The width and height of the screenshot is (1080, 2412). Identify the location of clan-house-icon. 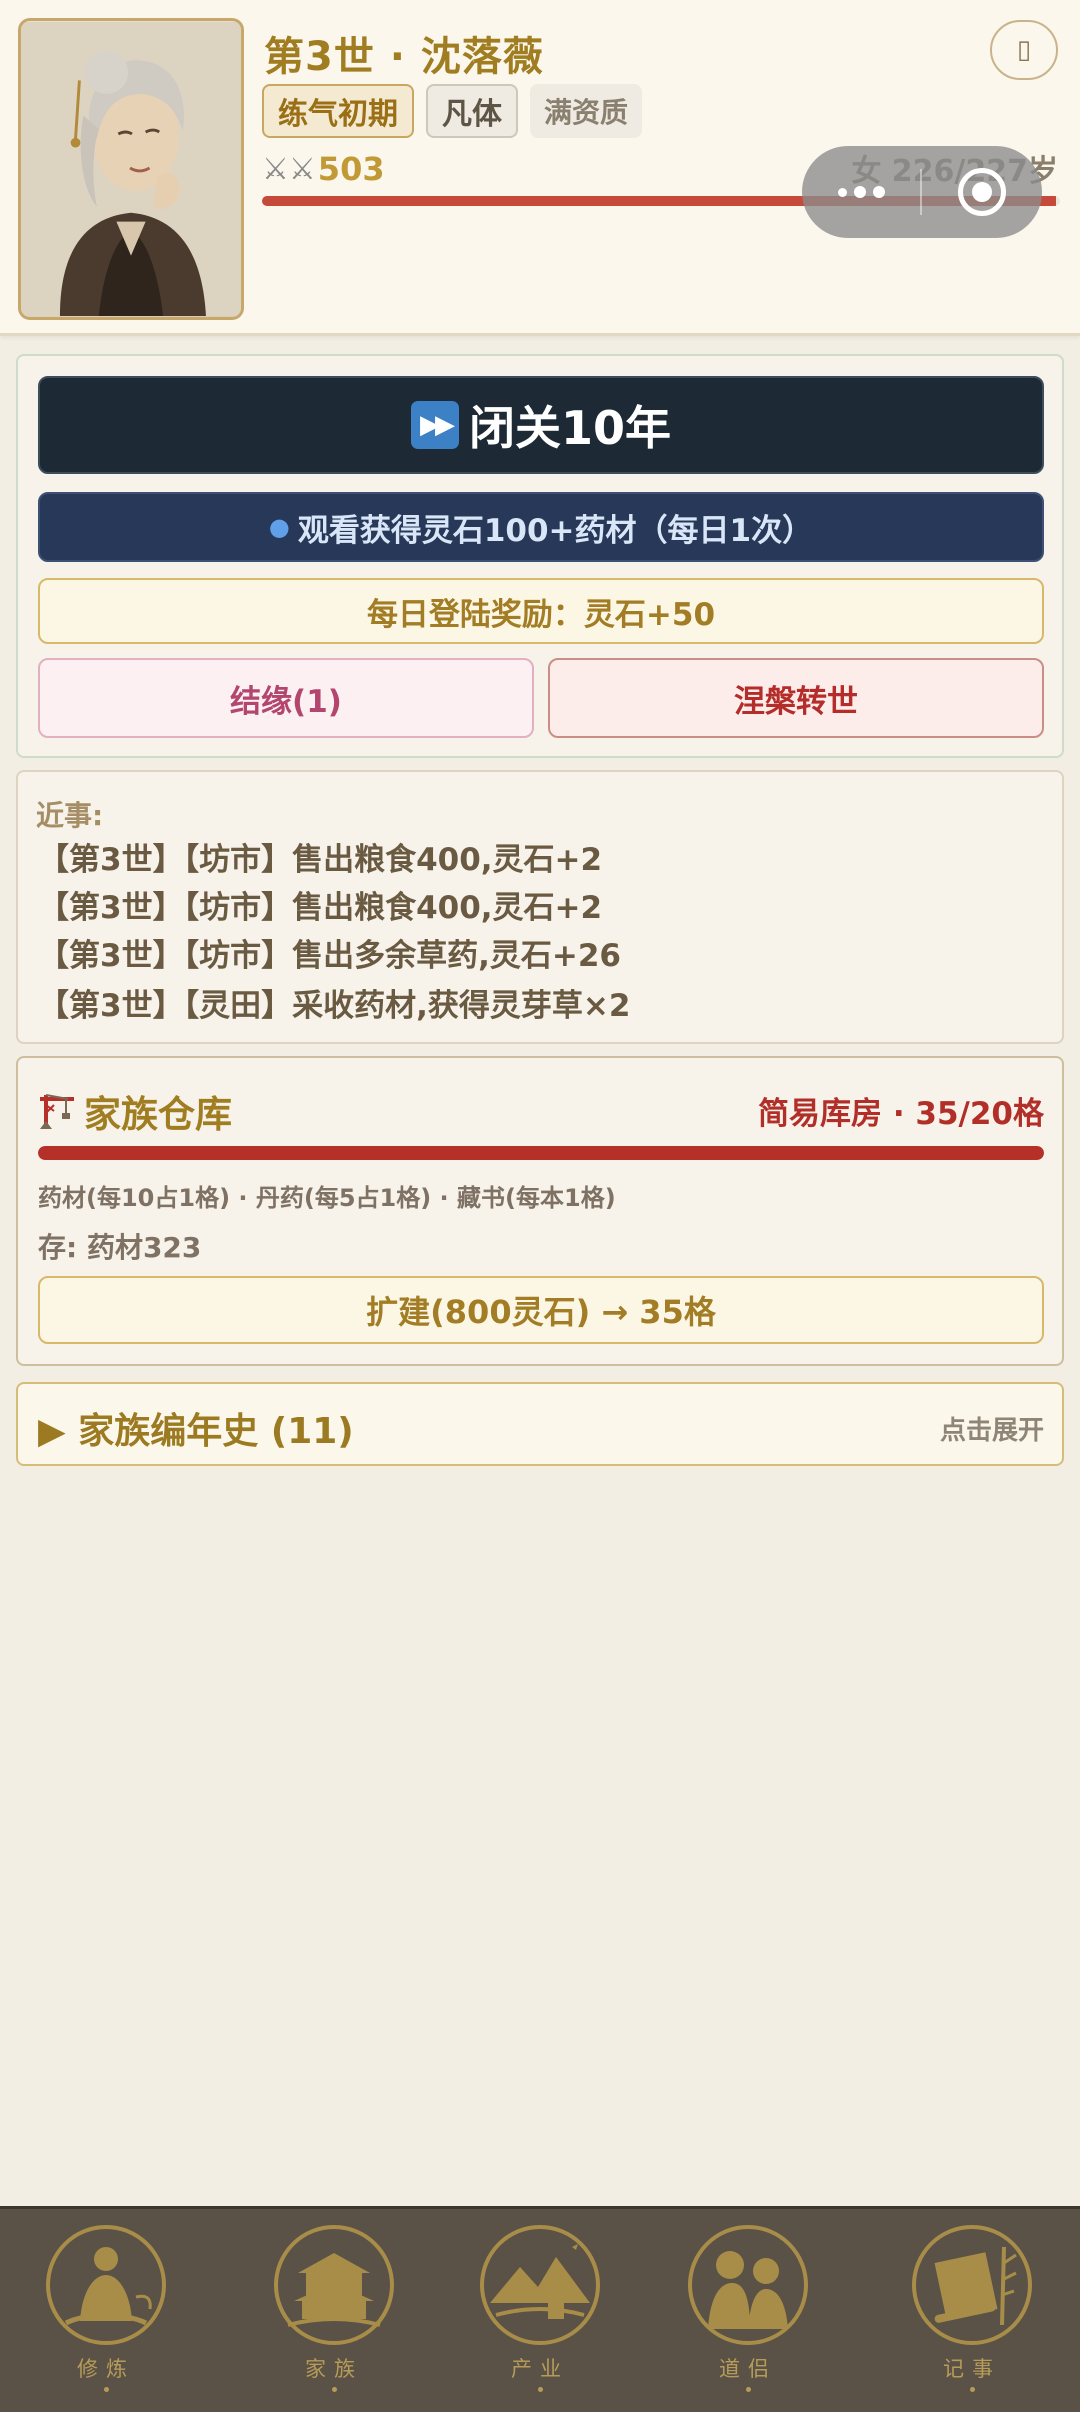
(334, 2285).